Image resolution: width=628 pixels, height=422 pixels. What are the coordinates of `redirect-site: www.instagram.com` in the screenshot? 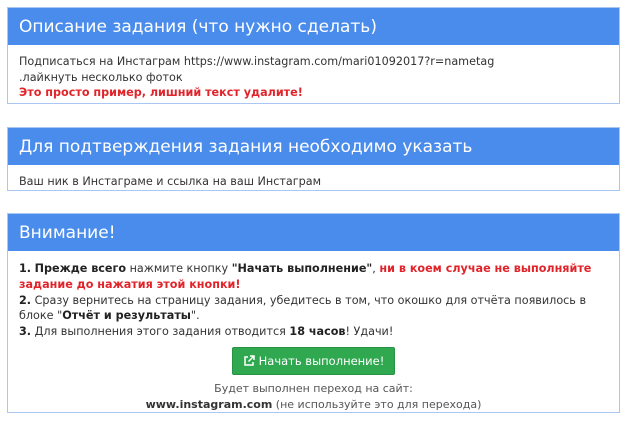 It's located at (209, 404).